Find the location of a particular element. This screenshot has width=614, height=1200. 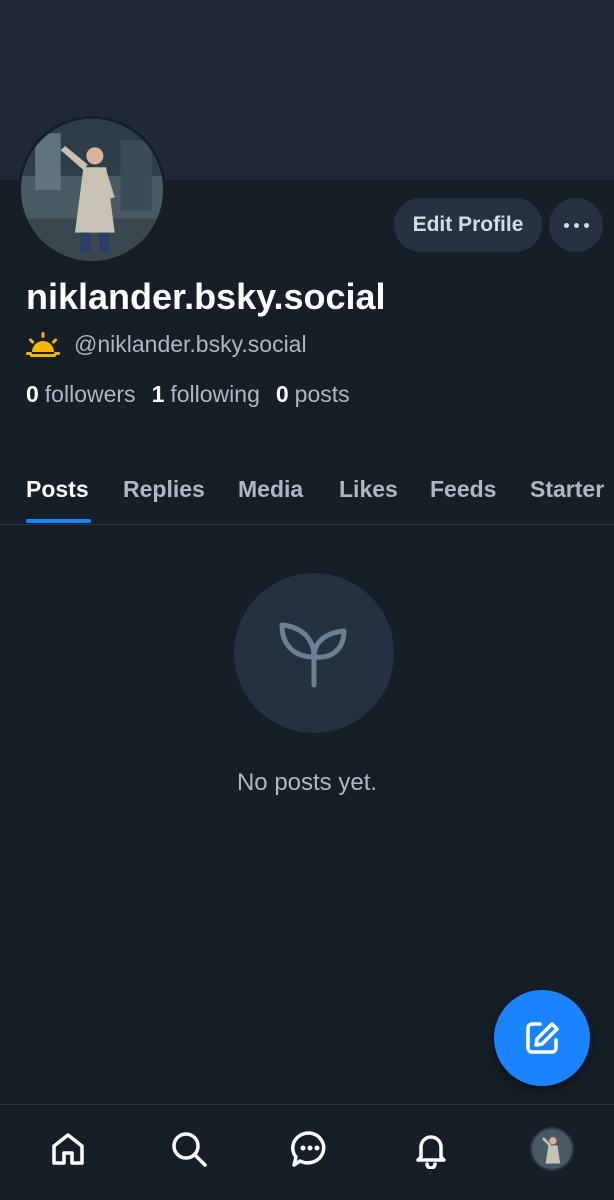

tab-starter: Starter is located at coordinates (567, 489).